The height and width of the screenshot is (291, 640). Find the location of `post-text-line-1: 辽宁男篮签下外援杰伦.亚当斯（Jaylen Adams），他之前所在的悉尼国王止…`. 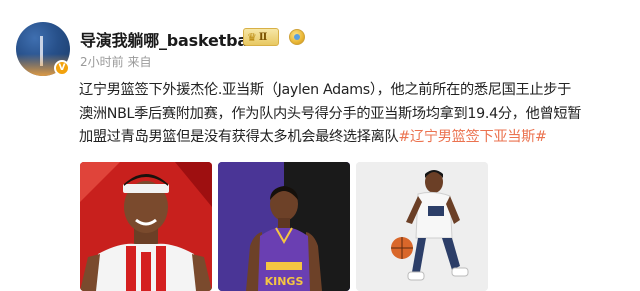

post-text-line-1: 辽宁男篮签下外援杰伦.亚当斯（Jaylen Adams），他之前所在的悉尼国王止… is located at coordinates (325, 90).